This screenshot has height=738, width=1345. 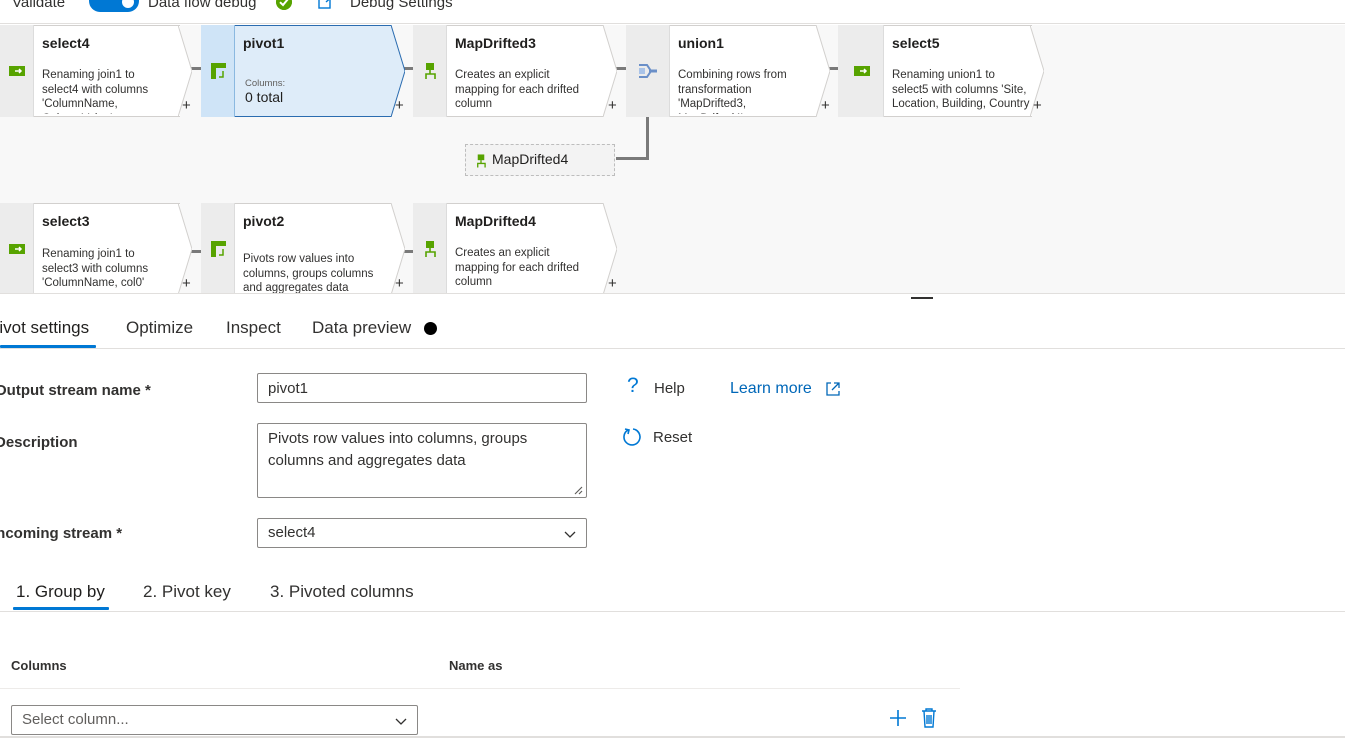 I want to click on name-as-header: Name as, so click(x=476, y=665).